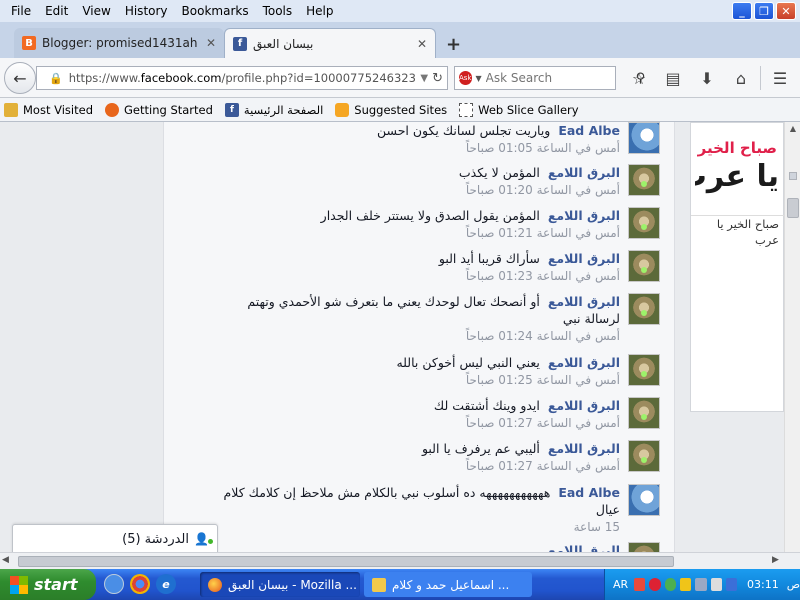 The width and height of the screenshot is (800, 600). Describe the element at coordinates (319, 11) in the screenshot. I see `menu-help: Help` at that location.